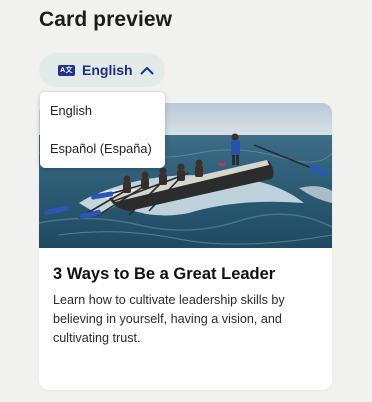 The image size is (372, 402). Describe the element at coordinates (164, 274) in the screenshot. I see `card-title: 3 Ways to Be a Great Leader` at that location.